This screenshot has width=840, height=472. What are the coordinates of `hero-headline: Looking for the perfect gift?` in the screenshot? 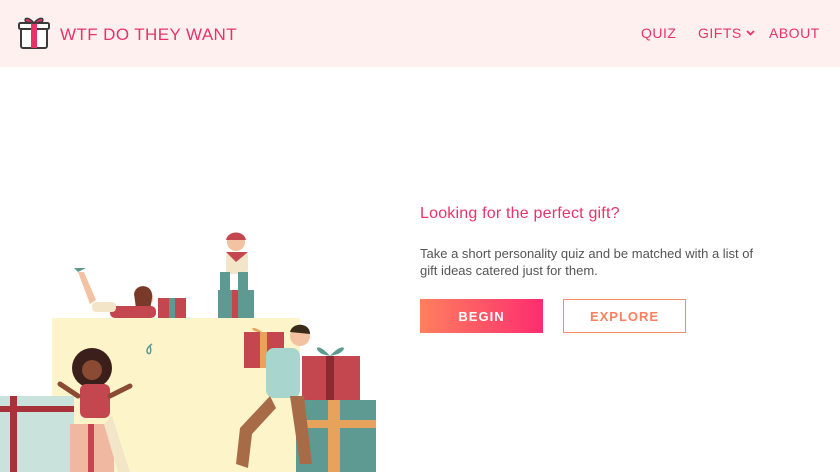 It's located at (520, 213).